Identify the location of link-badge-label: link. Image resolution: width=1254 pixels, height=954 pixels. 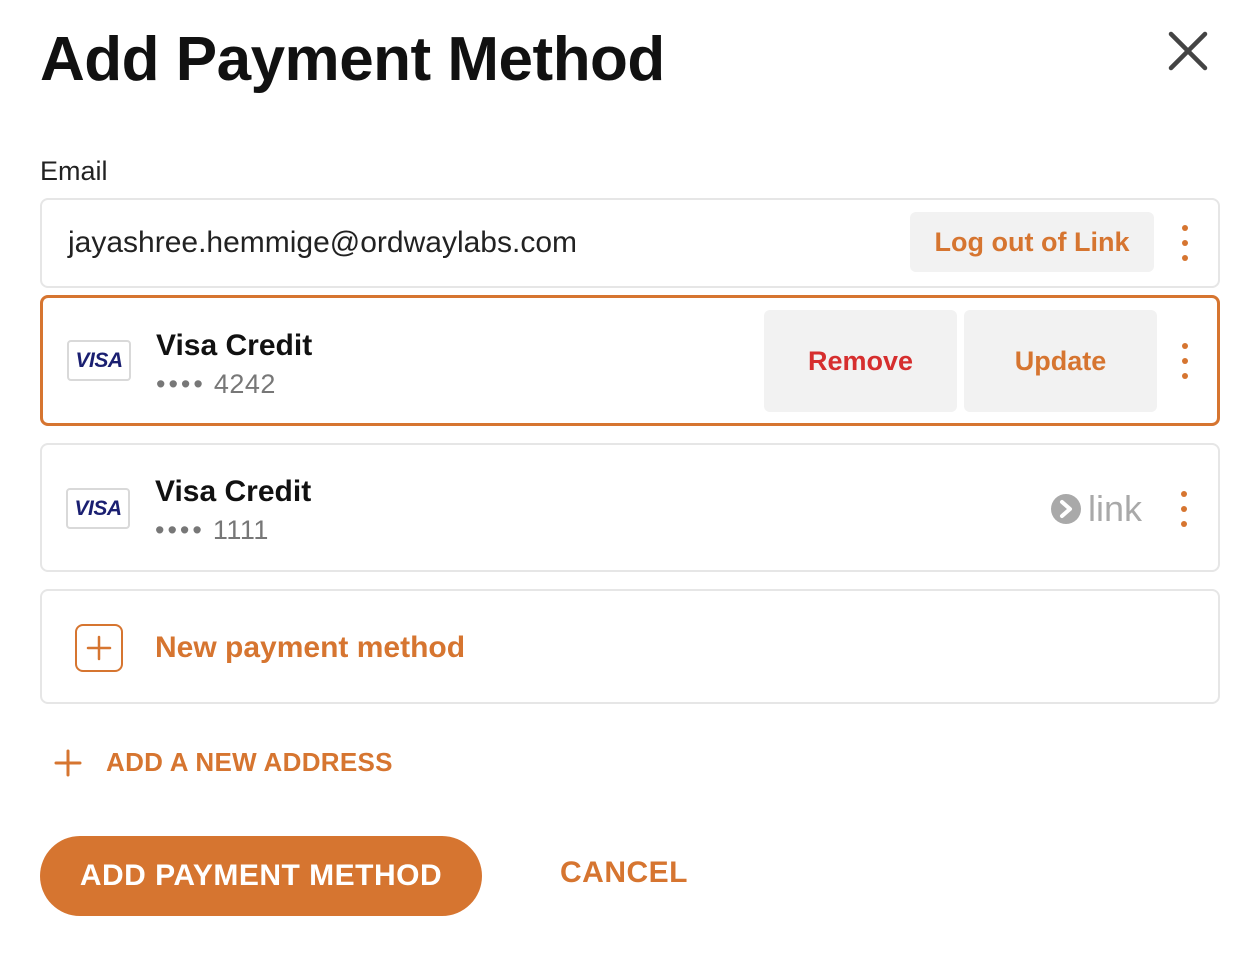
(1115, 508).